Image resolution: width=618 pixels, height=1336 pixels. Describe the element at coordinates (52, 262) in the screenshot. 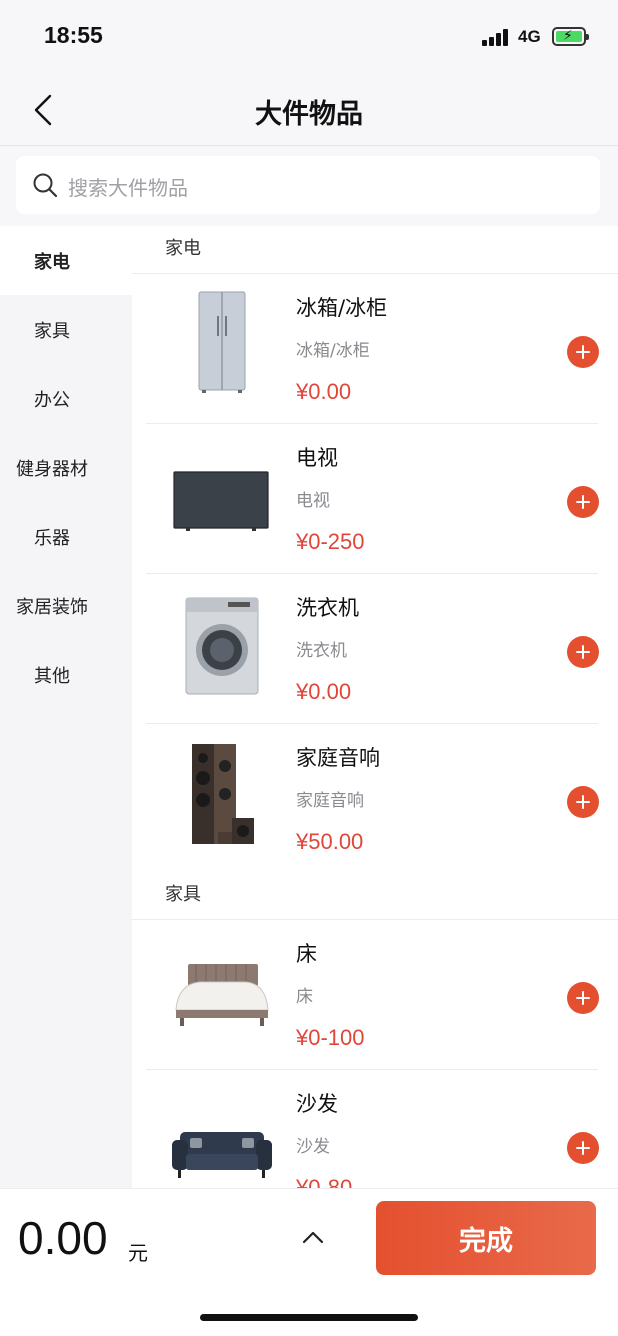

I see `sidebar-item-label: 家电` at that location.